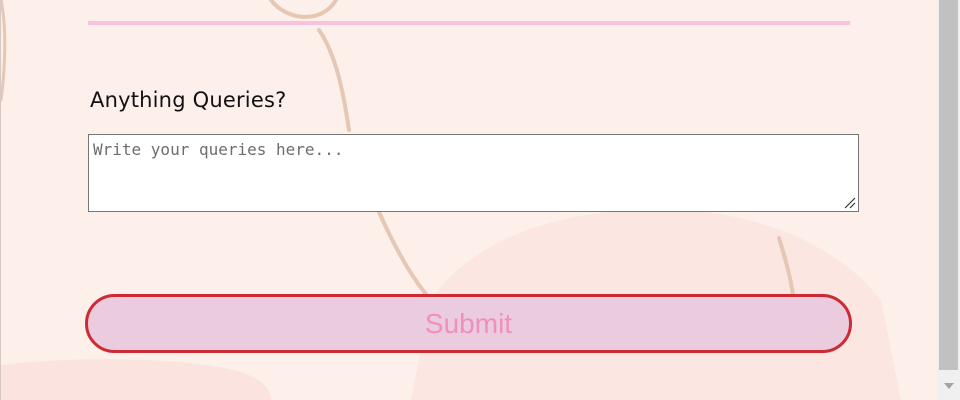 The image size is (960, 400). I want to click on background-line-top, so click(303, 9).